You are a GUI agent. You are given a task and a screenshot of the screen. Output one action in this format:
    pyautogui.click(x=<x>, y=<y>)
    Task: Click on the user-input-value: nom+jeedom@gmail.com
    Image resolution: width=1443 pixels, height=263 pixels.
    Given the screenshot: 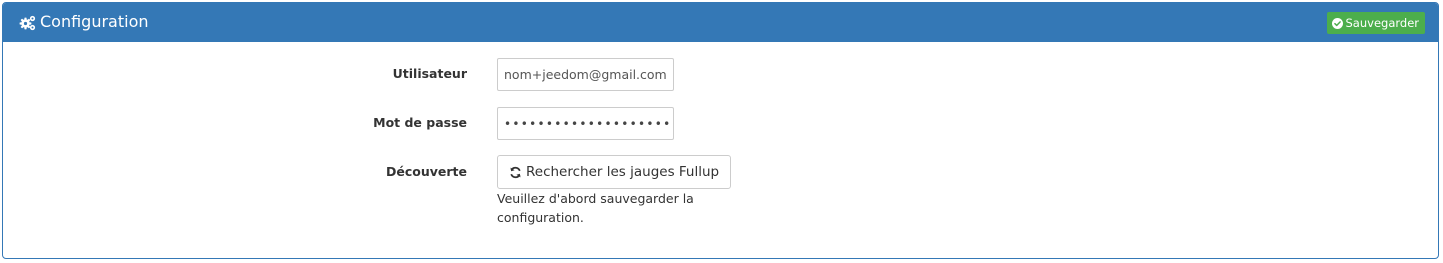 What is the action you would take?
    pyautogui.click(x=585, y=74)
    